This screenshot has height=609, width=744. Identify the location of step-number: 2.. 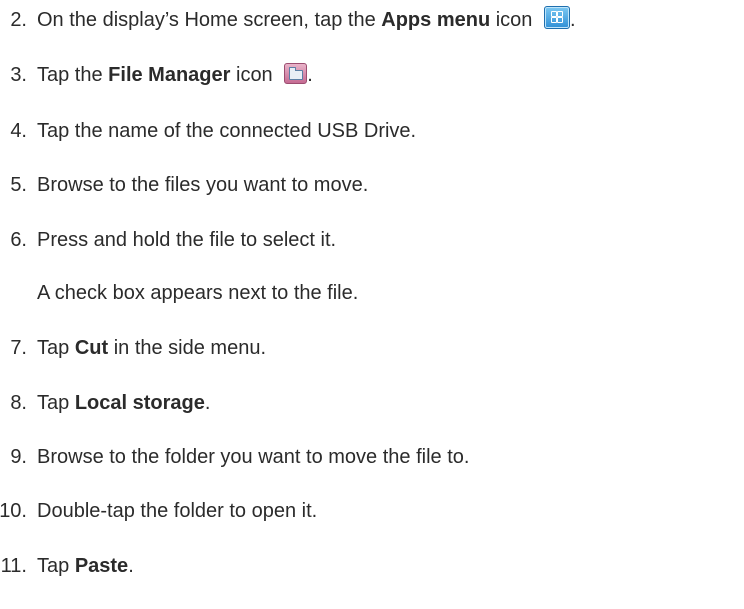
(18, 20).